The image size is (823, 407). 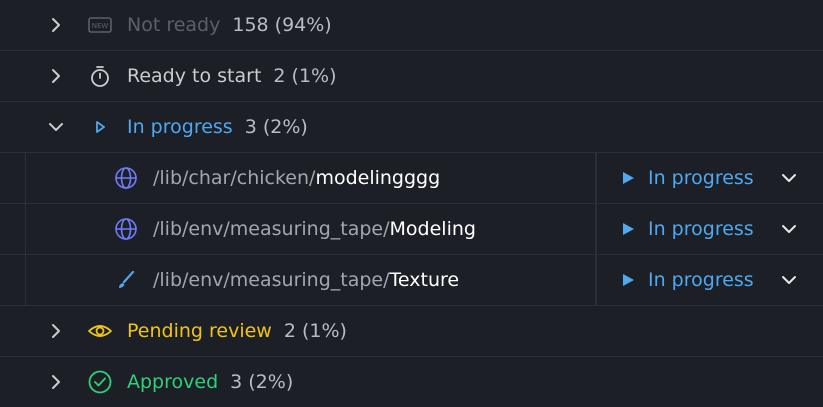 I want to click on task-name: Modeling, so click(x=432, y=229).